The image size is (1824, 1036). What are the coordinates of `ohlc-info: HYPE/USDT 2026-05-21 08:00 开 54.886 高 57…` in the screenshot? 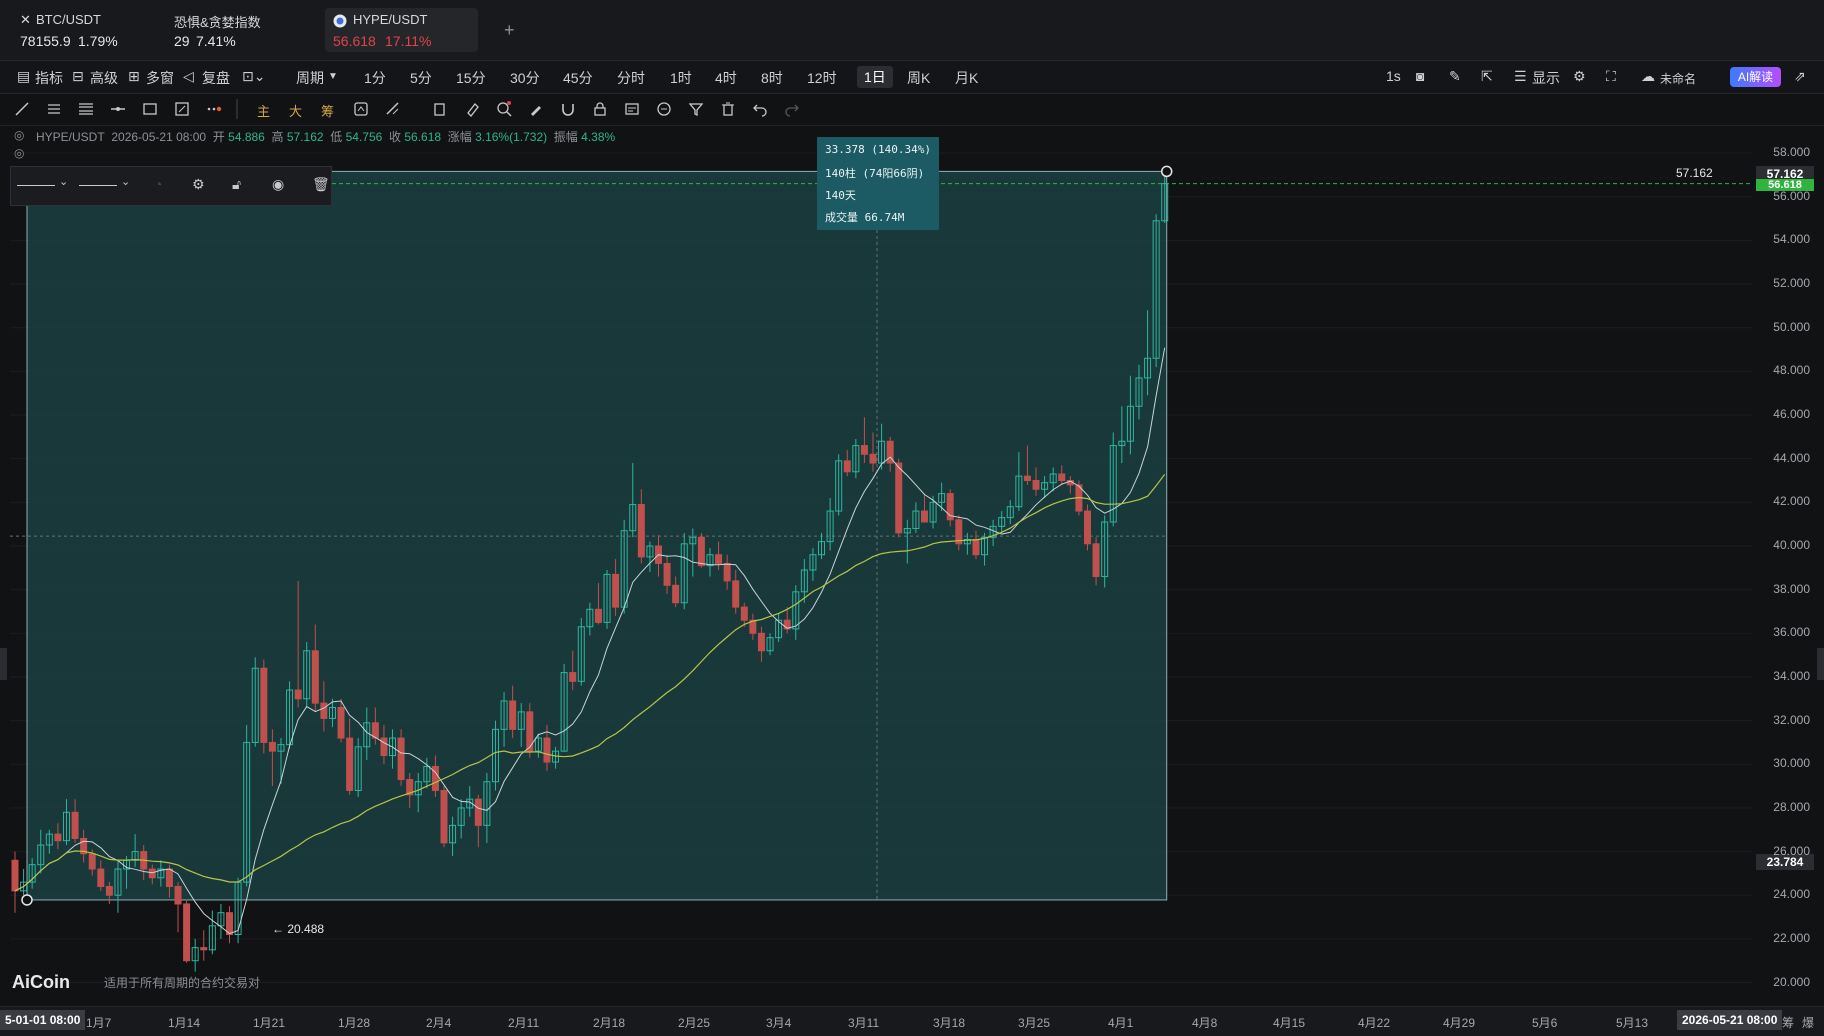 It's located at (325, 136).